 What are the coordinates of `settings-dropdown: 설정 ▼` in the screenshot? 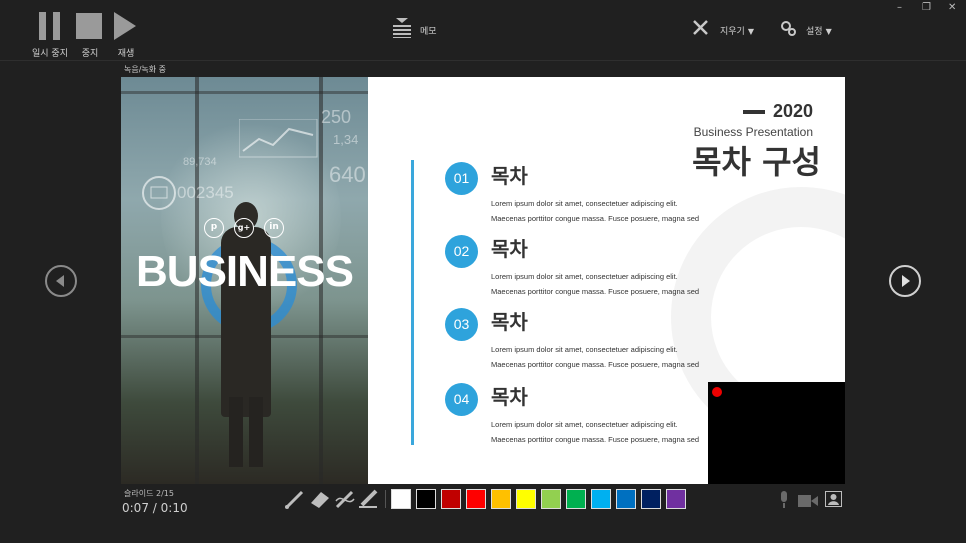 It's located at (819, 30).